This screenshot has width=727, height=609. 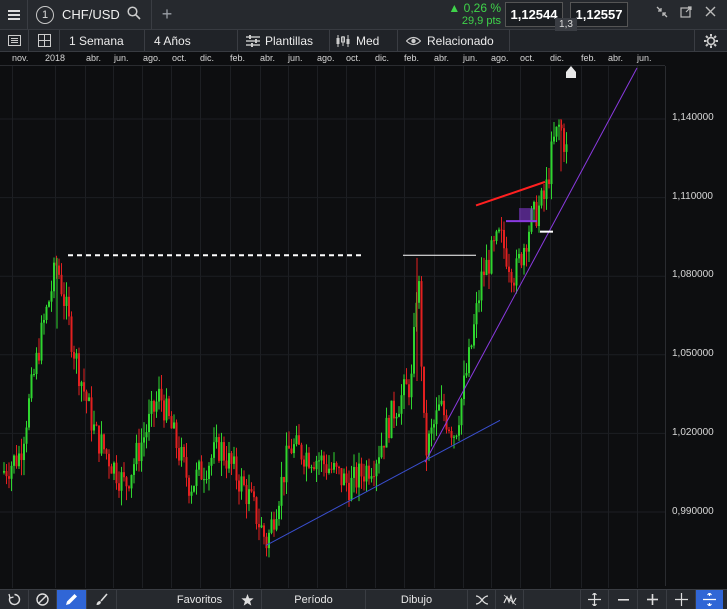 I want to click on layout-button, so click(x=44, y=40).